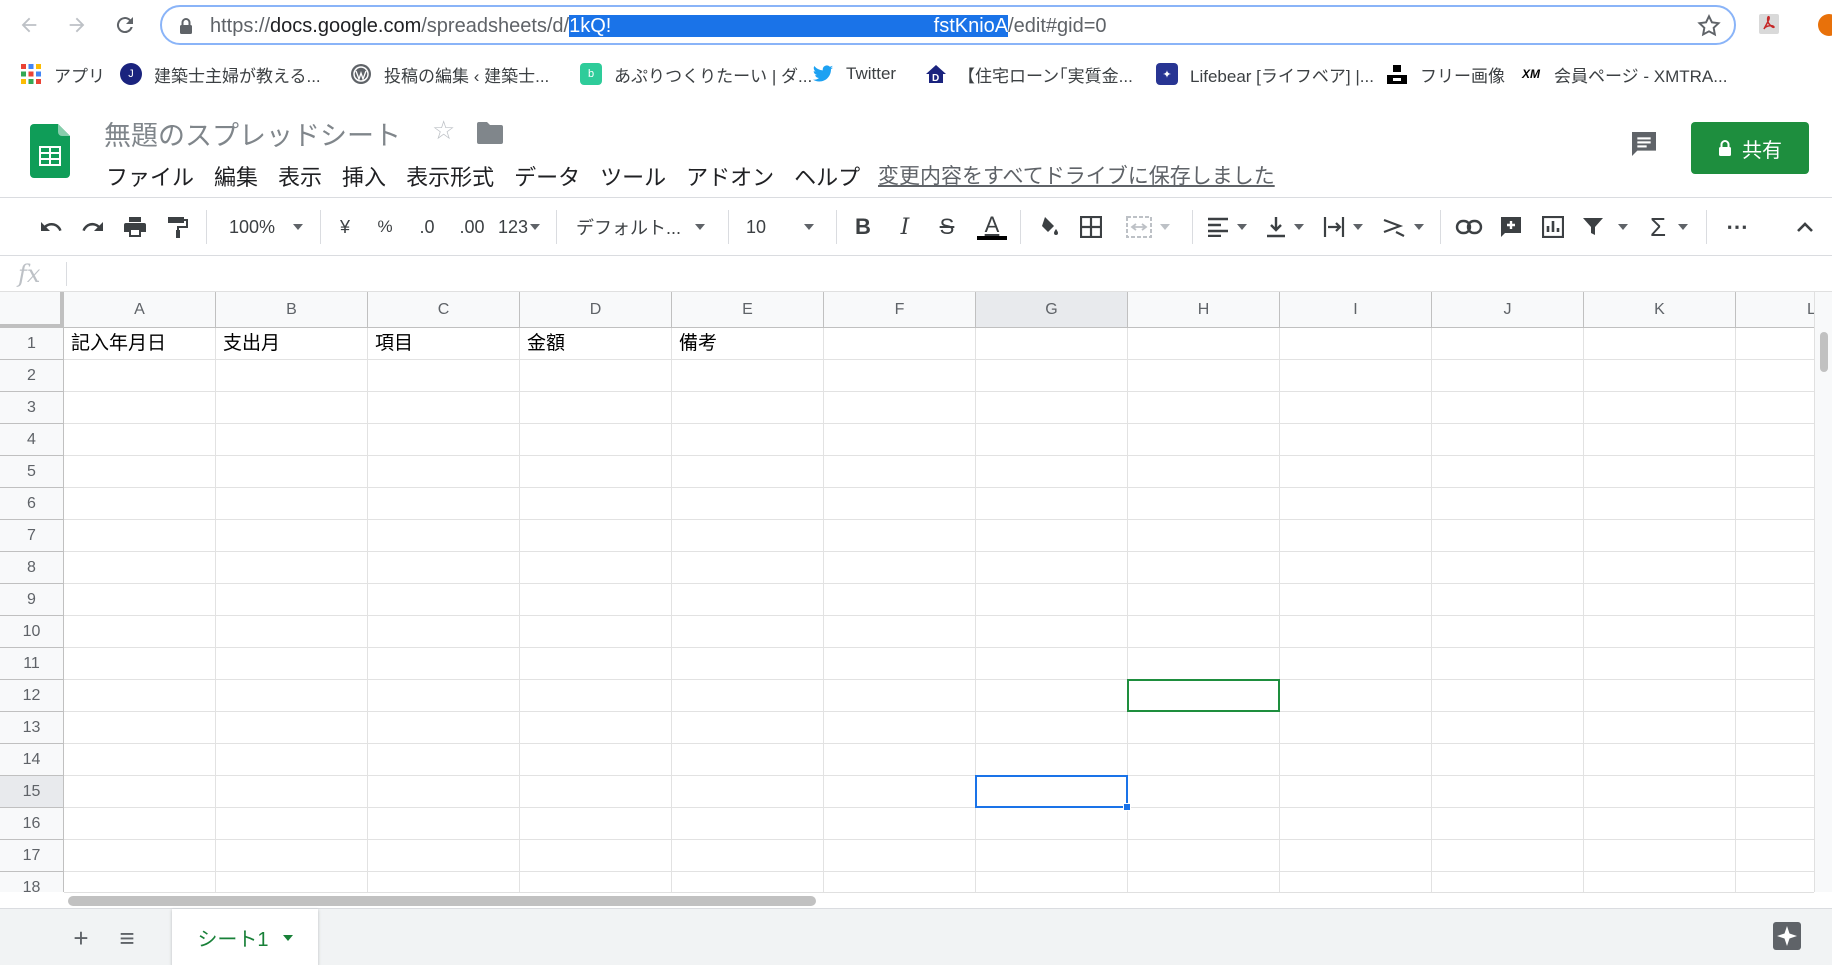 The height and width of the screenshot is (965, 1832). What do you see at coordinates (77, 25) in the screenshot?
I see `forward-button` at bounding box center [77, 25].